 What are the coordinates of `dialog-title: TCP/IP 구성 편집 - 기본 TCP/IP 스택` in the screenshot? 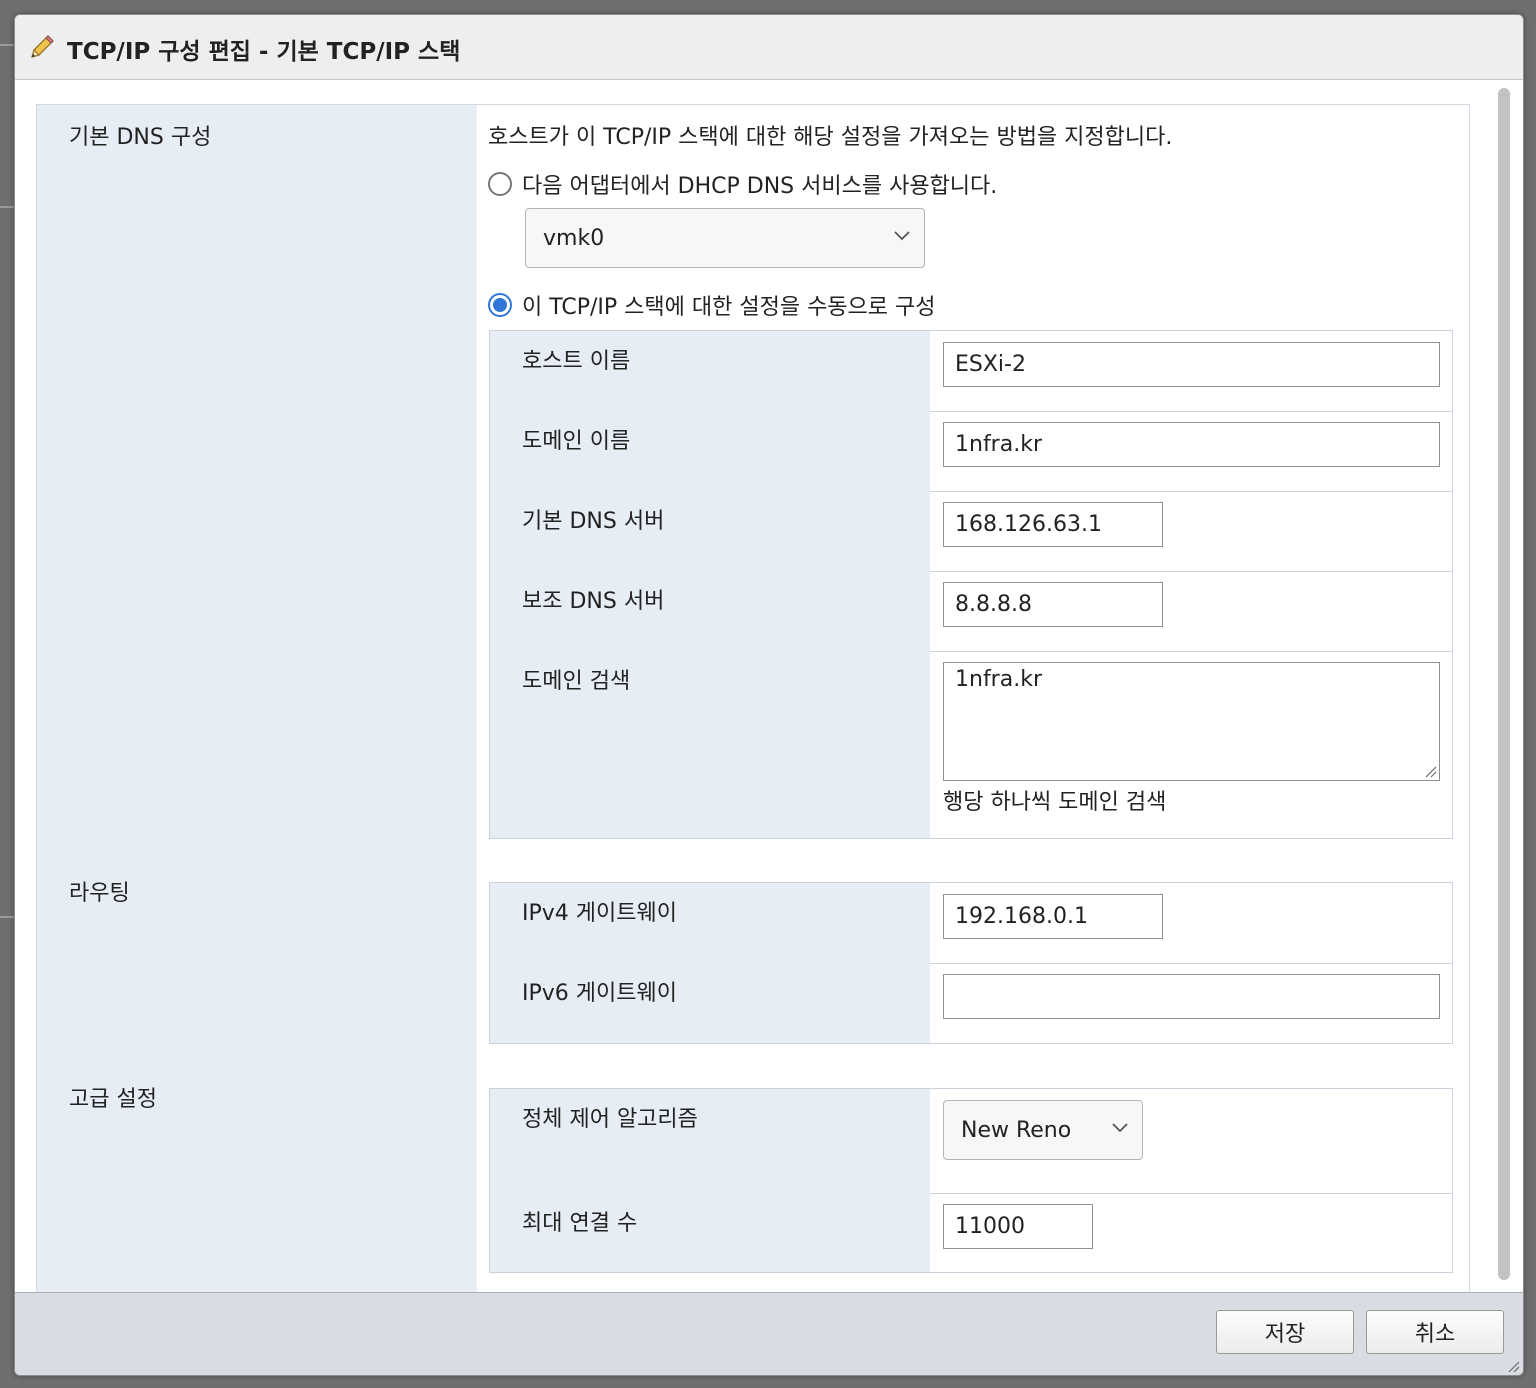 It's located at (264, 52).